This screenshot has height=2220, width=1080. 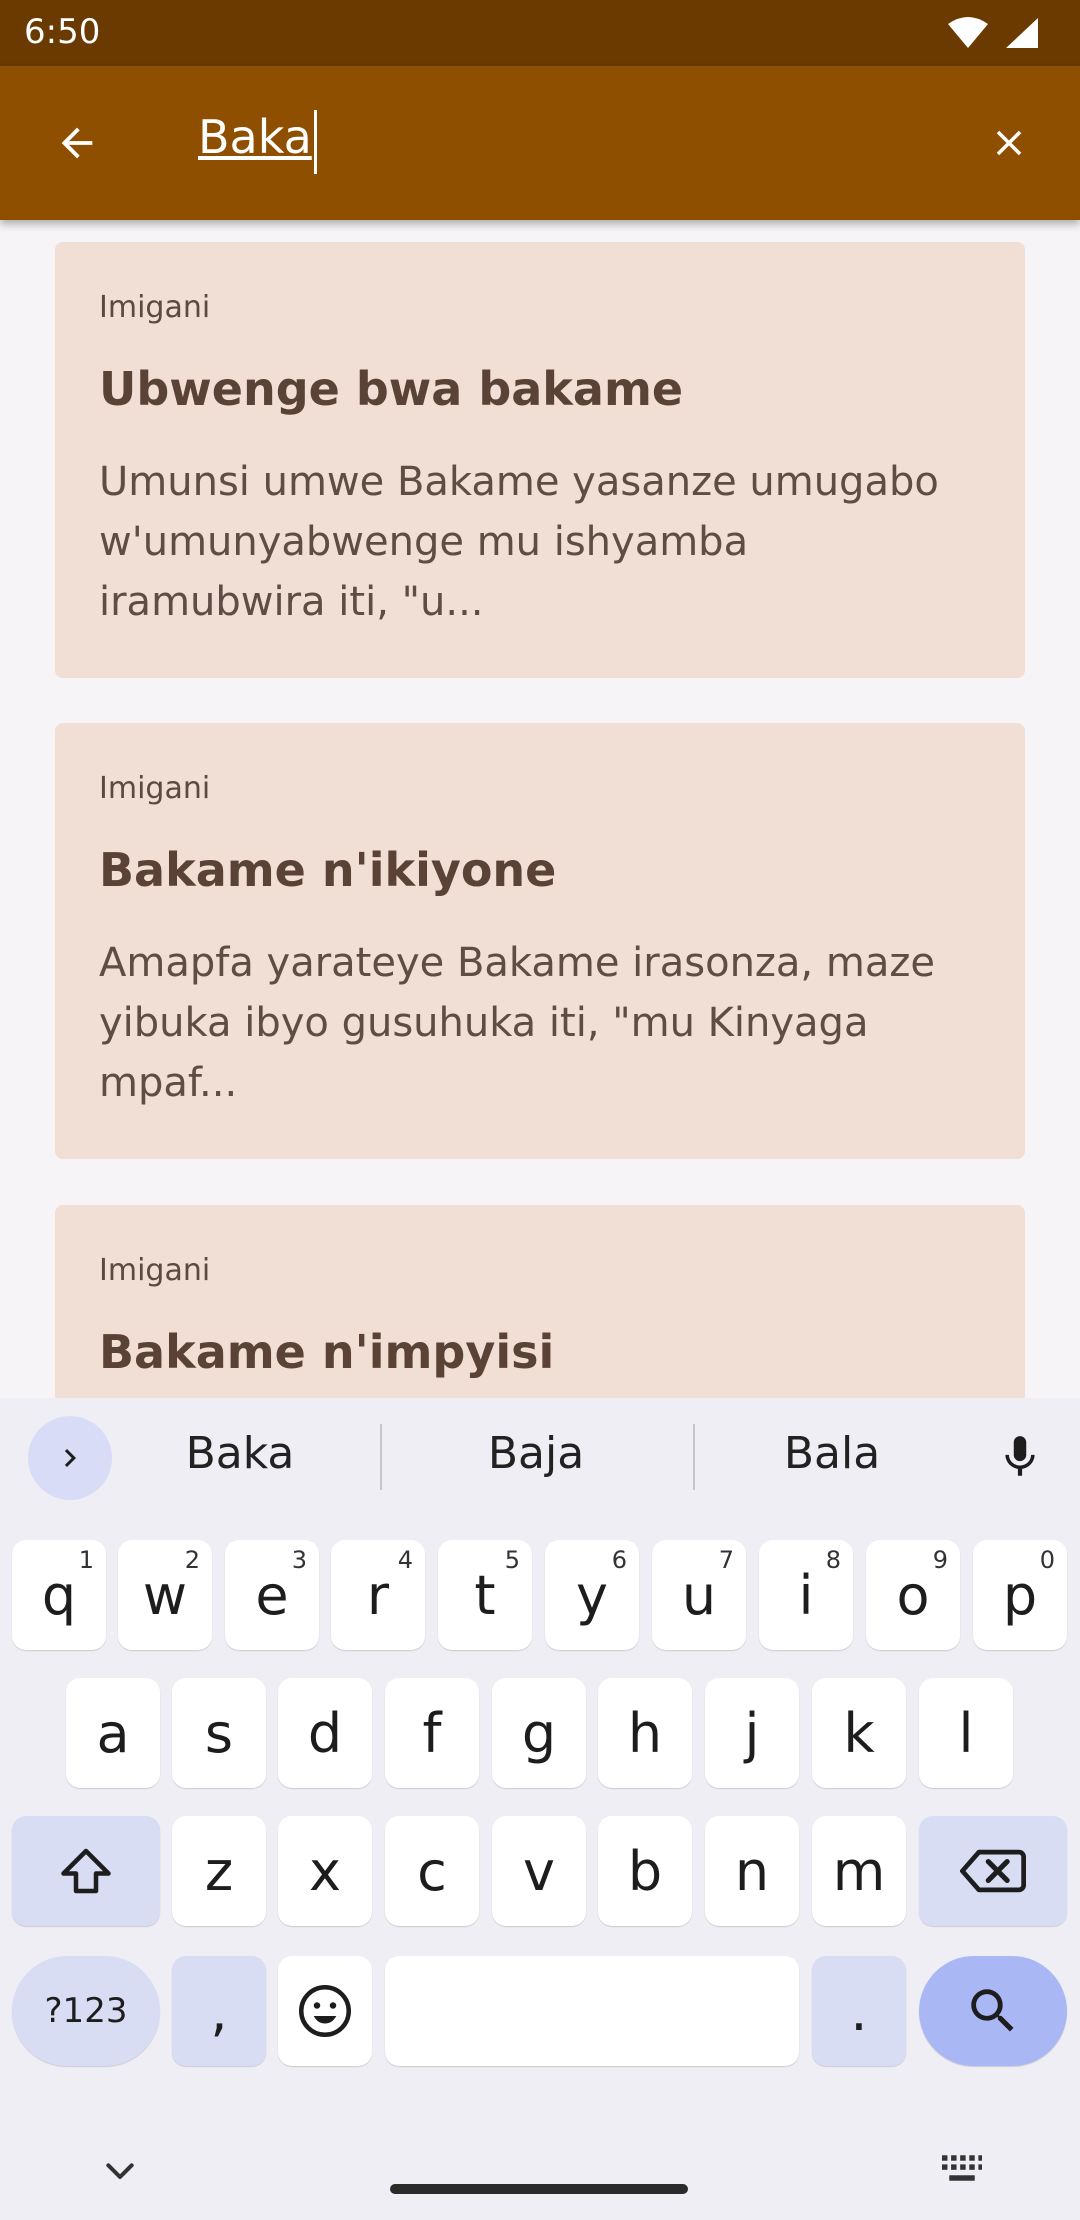 I want to click on search-action-key, so click(x=993, y=2011).